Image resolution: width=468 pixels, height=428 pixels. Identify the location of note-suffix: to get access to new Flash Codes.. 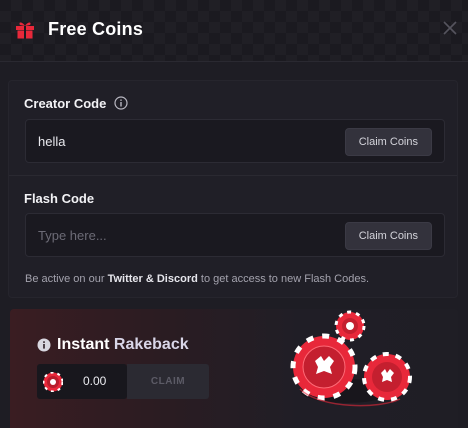
(283, 279).